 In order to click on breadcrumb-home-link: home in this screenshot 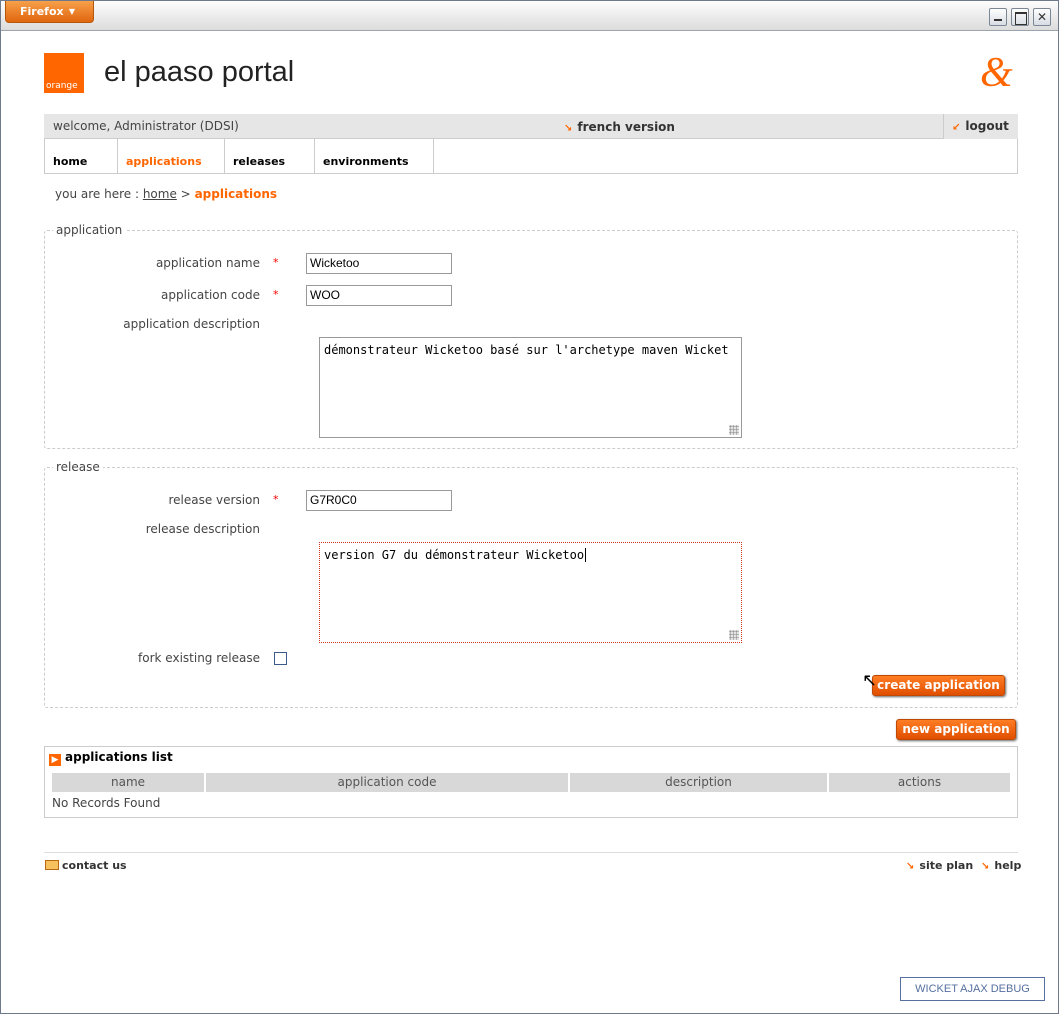, I will do `click(160, 194)`.